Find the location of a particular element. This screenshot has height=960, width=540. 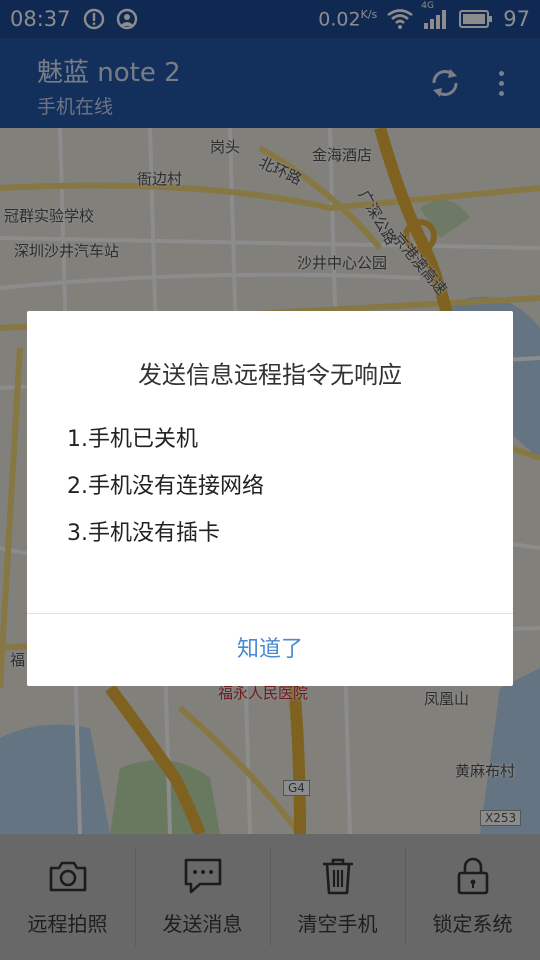

dialog-reason-list: 1.手机已关机 2.手机没有连接网络 3.手机没有插卡 is located at coordinates (165, 486).